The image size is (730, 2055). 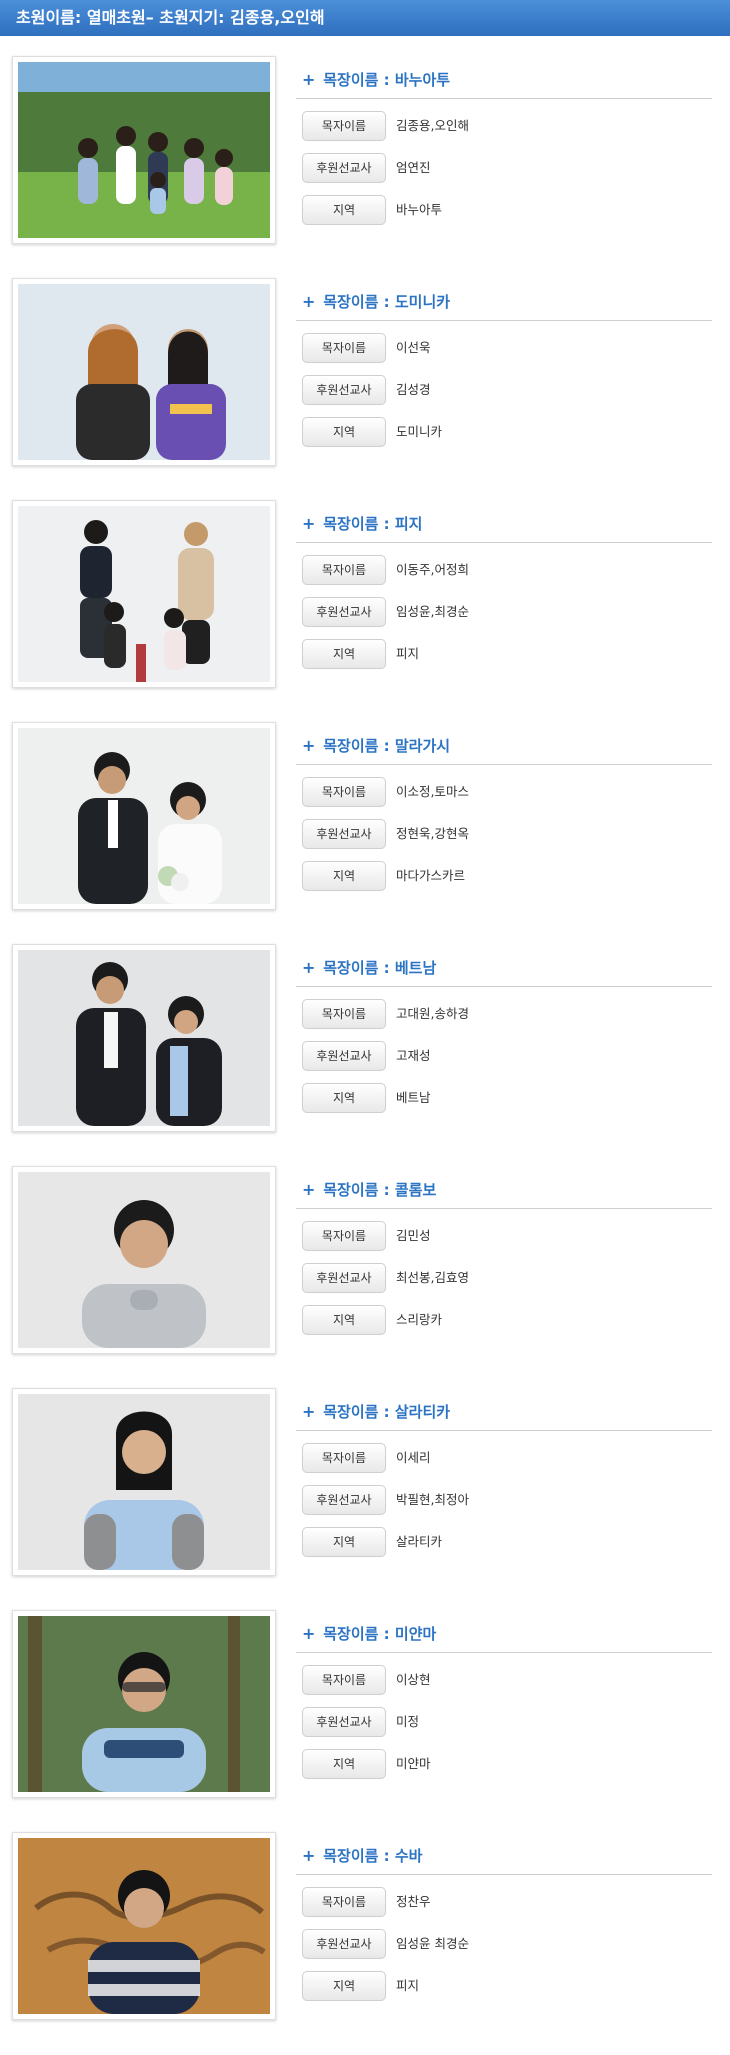 What do you see at coordinates (432, 1013) in the screenshot?
I see `pastor-value: 고대원,송하경` at bounding box center [432, 1013].